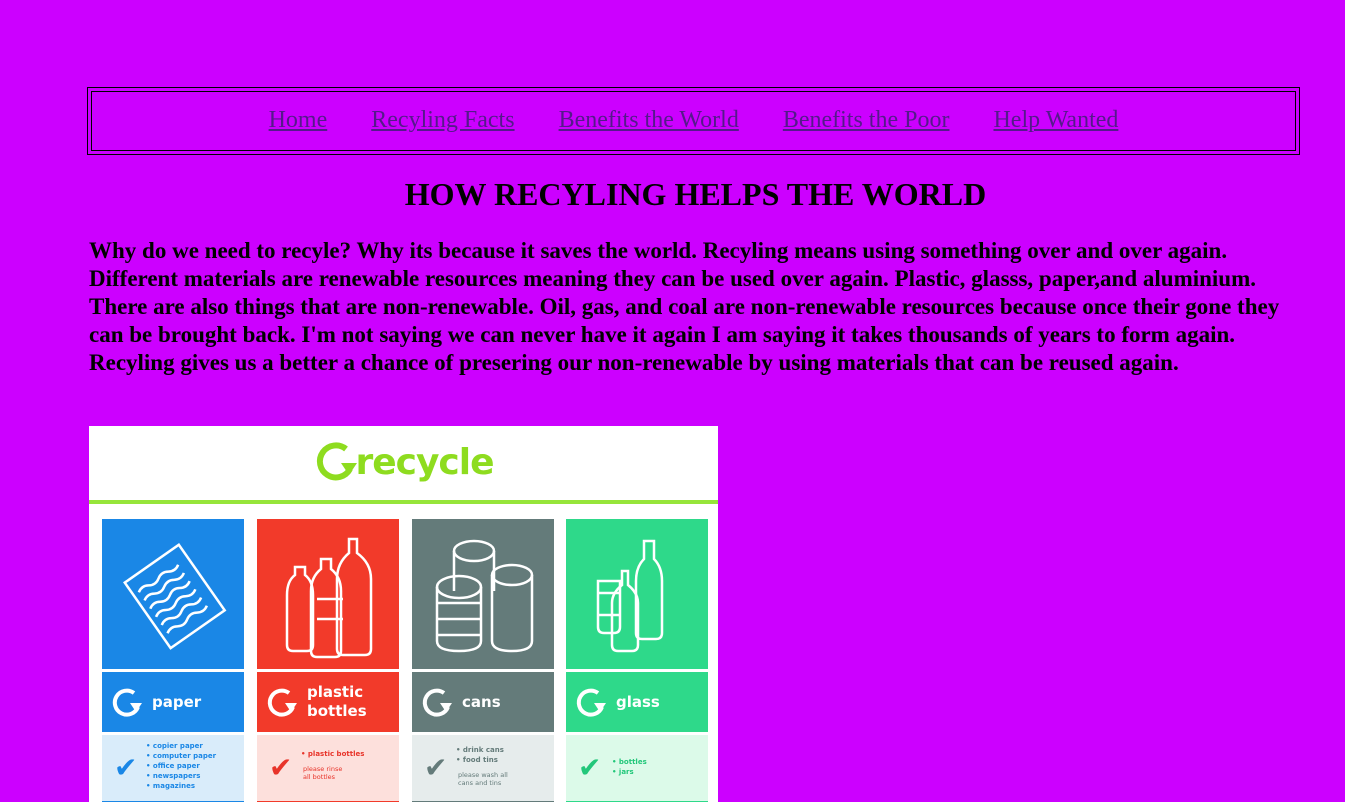 The image size is (1345, 802). I want to click on list-item: office paper, so click(181, 766).